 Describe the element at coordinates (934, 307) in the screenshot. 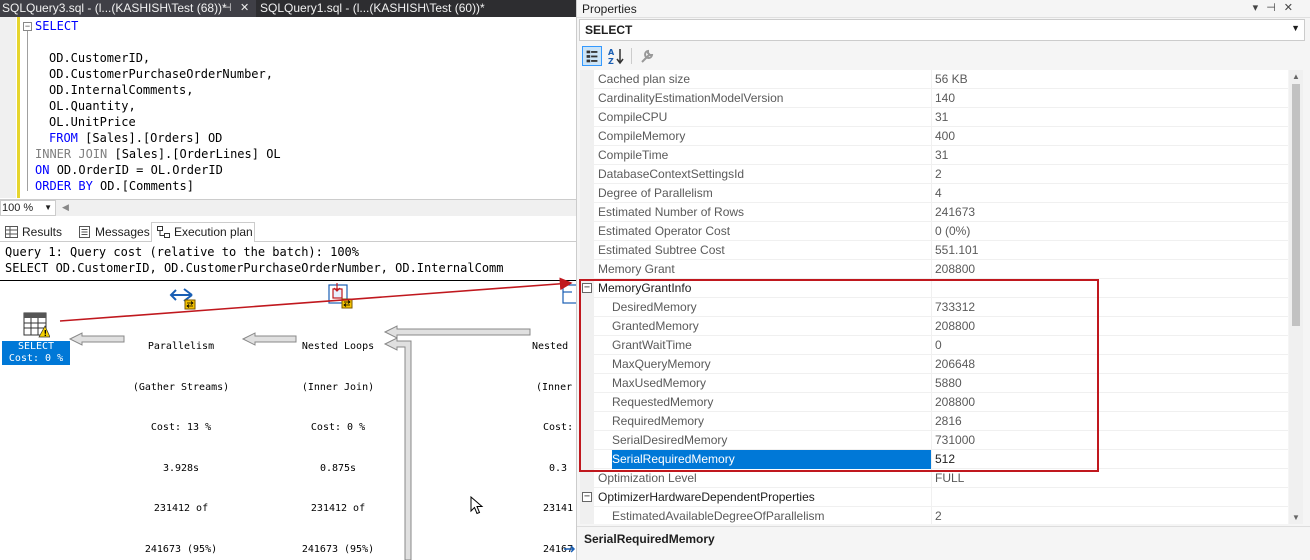

I see `property-row: DesiredMemory 733312` at that location.